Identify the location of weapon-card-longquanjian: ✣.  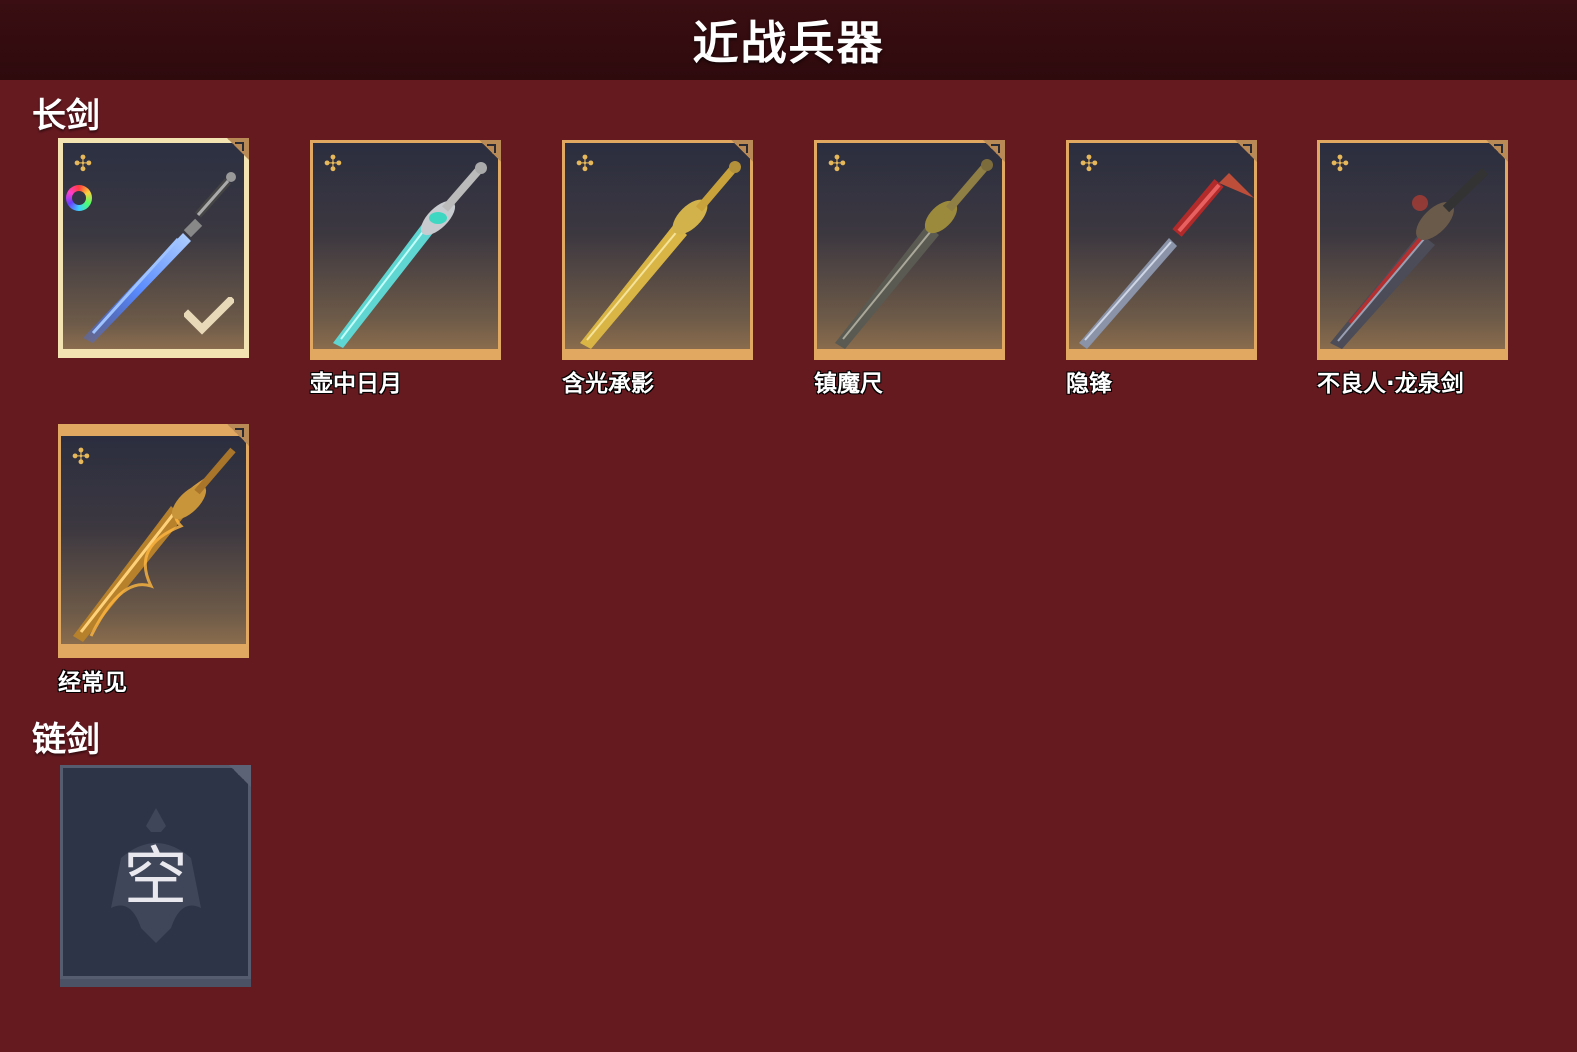
(1412, 250).